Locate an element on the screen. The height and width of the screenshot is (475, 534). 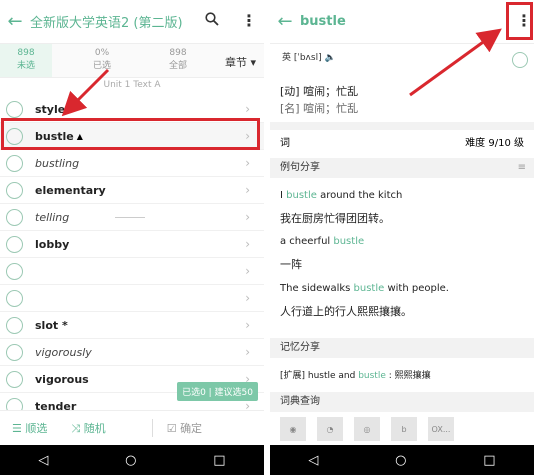
example-1-highlight: bustle is located at coordinates (301, 195).